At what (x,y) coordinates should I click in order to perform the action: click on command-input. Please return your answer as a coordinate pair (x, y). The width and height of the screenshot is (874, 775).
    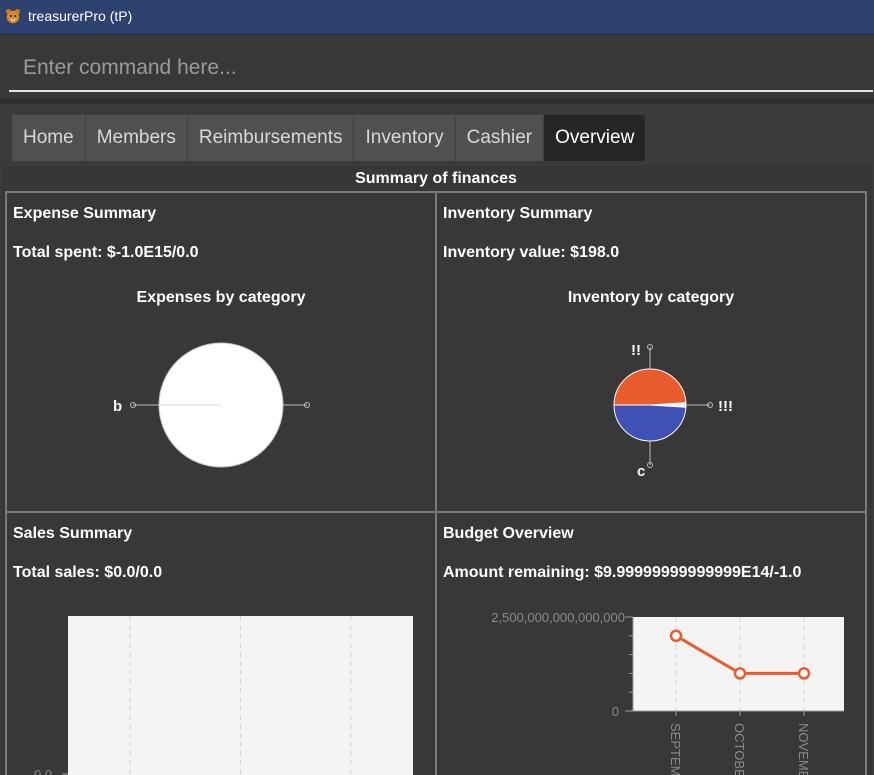
    Looking at the image, I should click on (441, 68).